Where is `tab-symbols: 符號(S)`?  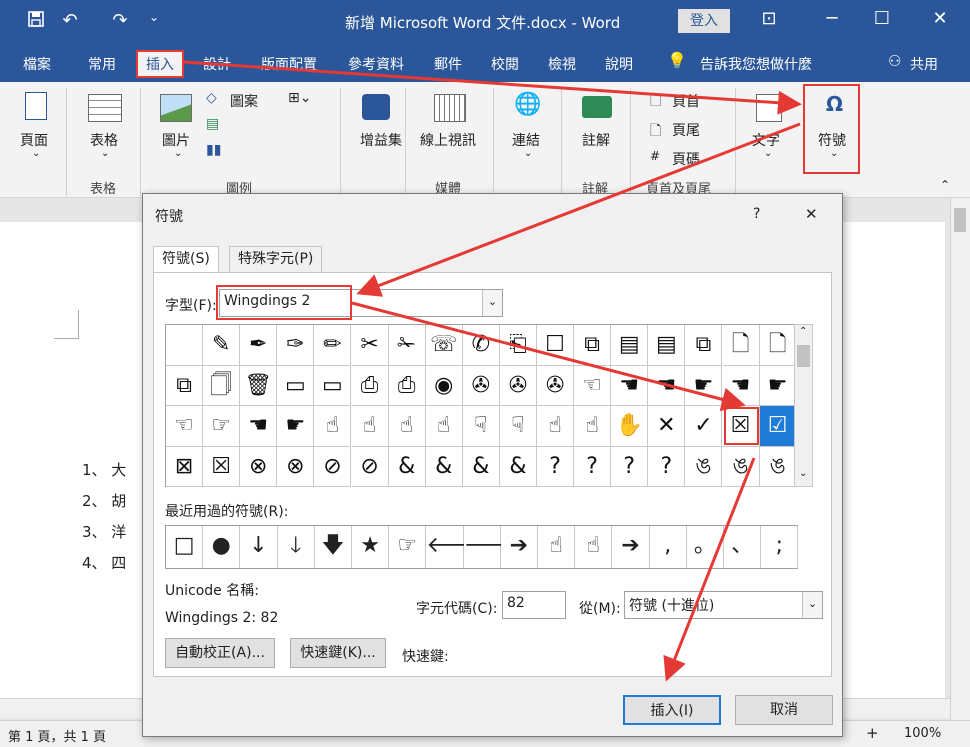 tab-symbols: 符號(S) is located at coordinates (186, 259).